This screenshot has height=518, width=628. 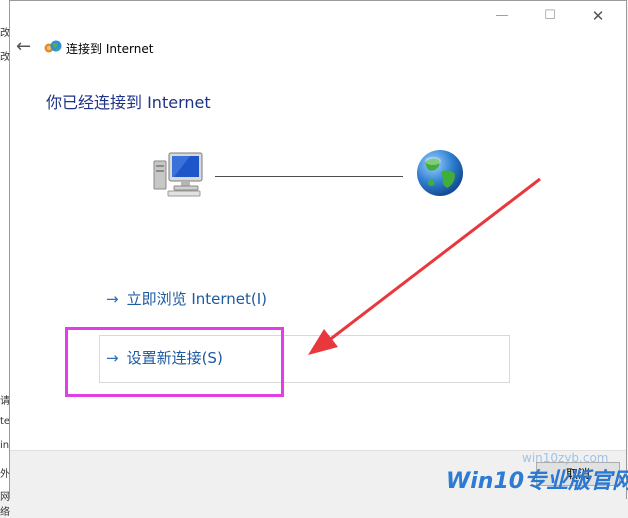 I want to click on page-heading: 你已经连接到 Internet, so click(x=128, y=102).